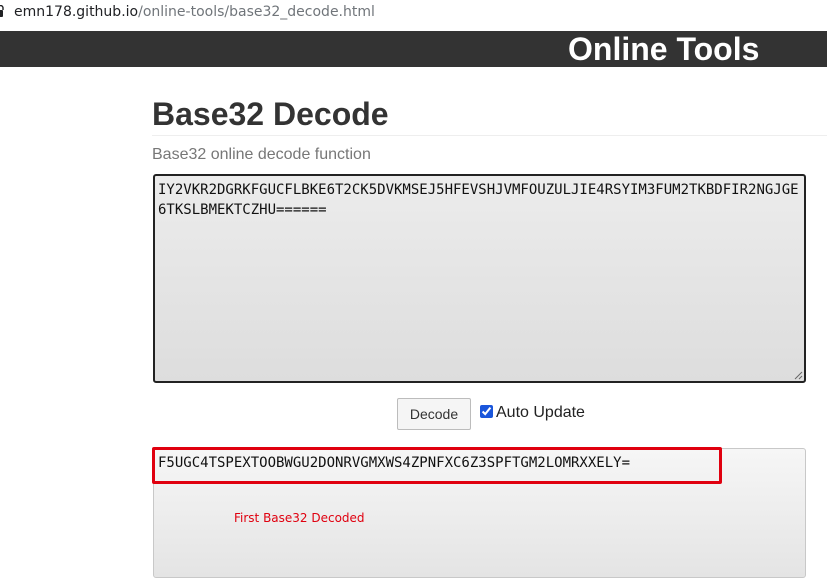  What do you see at coordinates (437, 465) in the screenshot?
I see `output-highlight-box` at bounding box center [437, 465].